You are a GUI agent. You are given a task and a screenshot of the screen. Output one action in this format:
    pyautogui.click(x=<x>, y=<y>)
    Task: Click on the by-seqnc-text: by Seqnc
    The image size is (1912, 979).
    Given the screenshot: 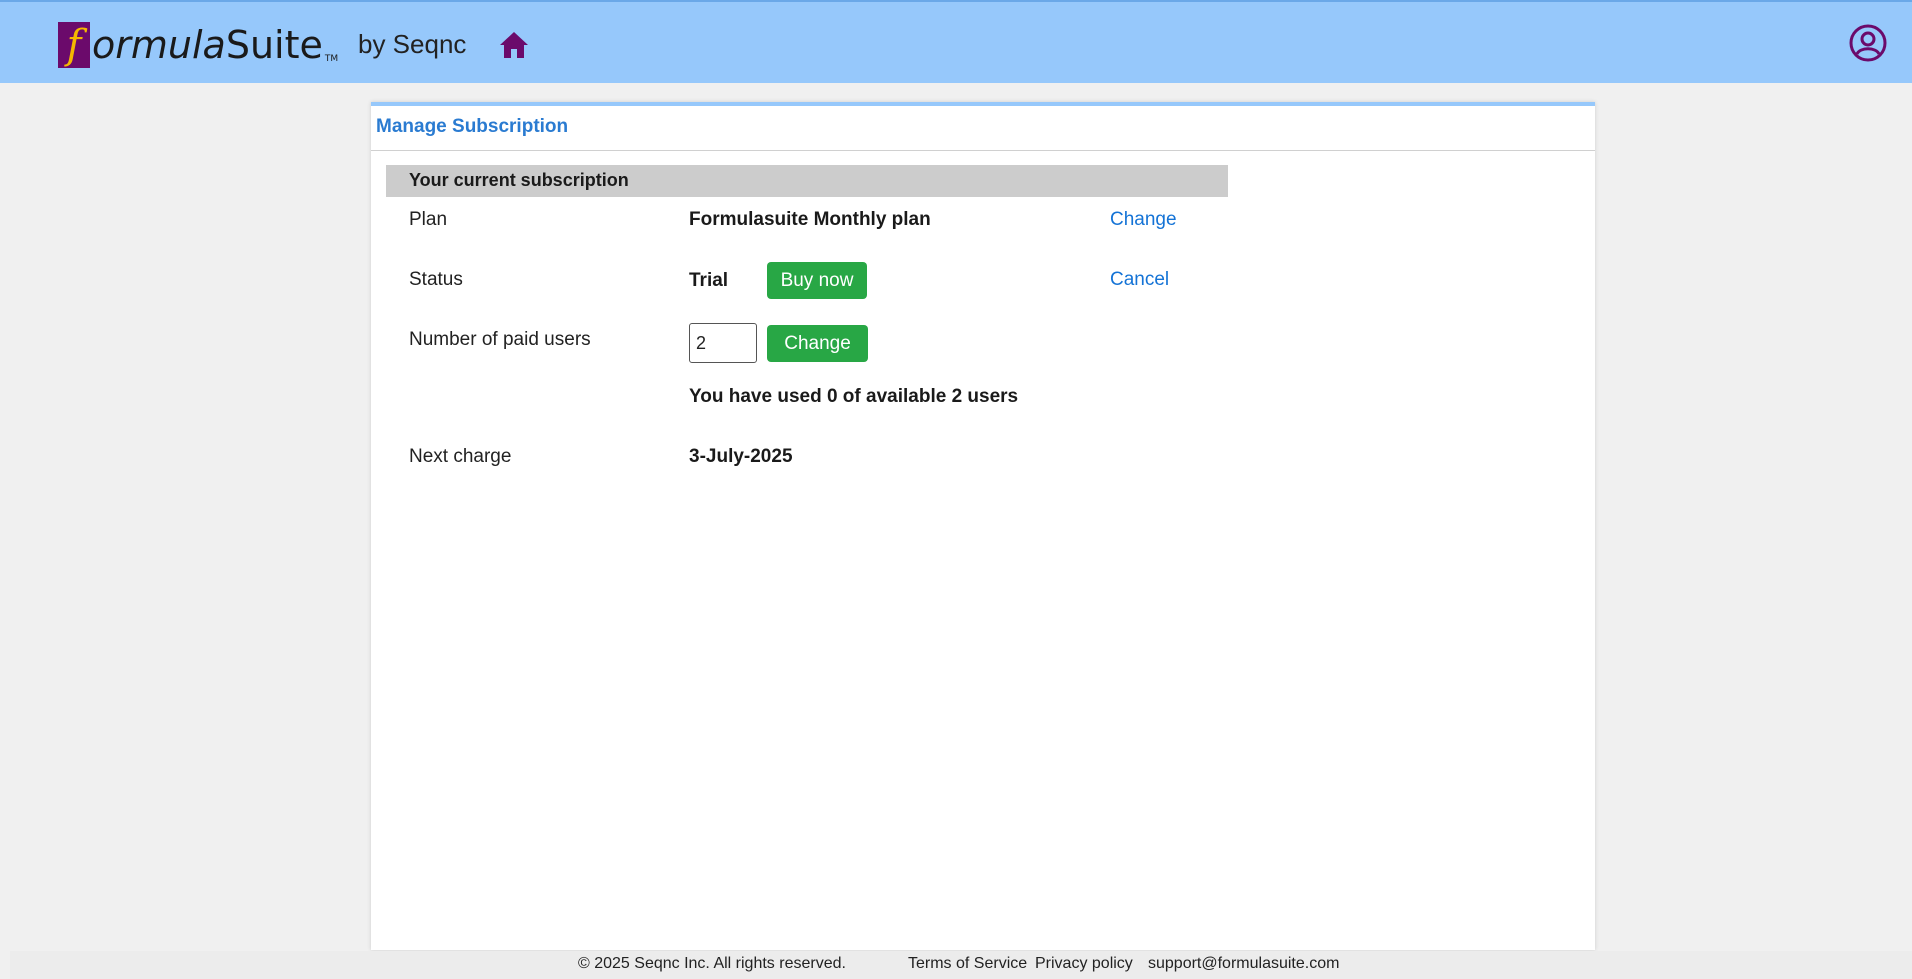 What is the action you would take?
    pyautogui.click(x=412, y=44)
    